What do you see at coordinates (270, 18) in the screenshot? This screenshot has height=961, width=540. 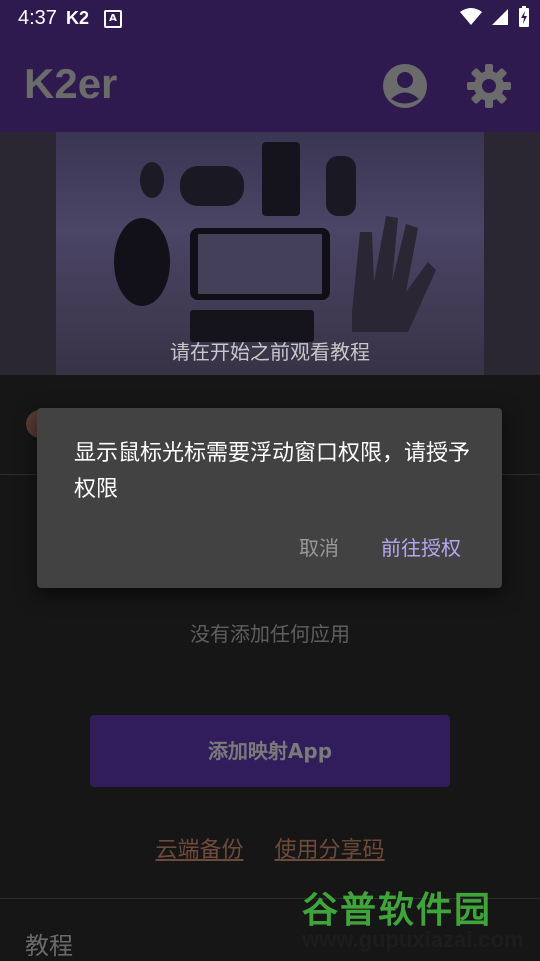 I see `status-bar: 4:37 K2 A` at bounding box center [270, 18].